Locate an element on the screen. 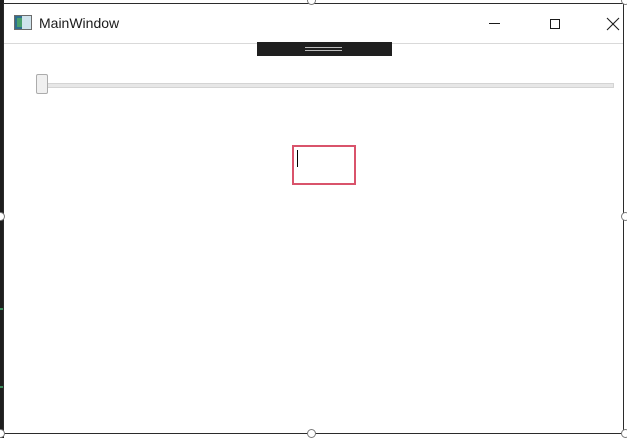  debug-toolbar-adorner is located at coordinates (324, 49).